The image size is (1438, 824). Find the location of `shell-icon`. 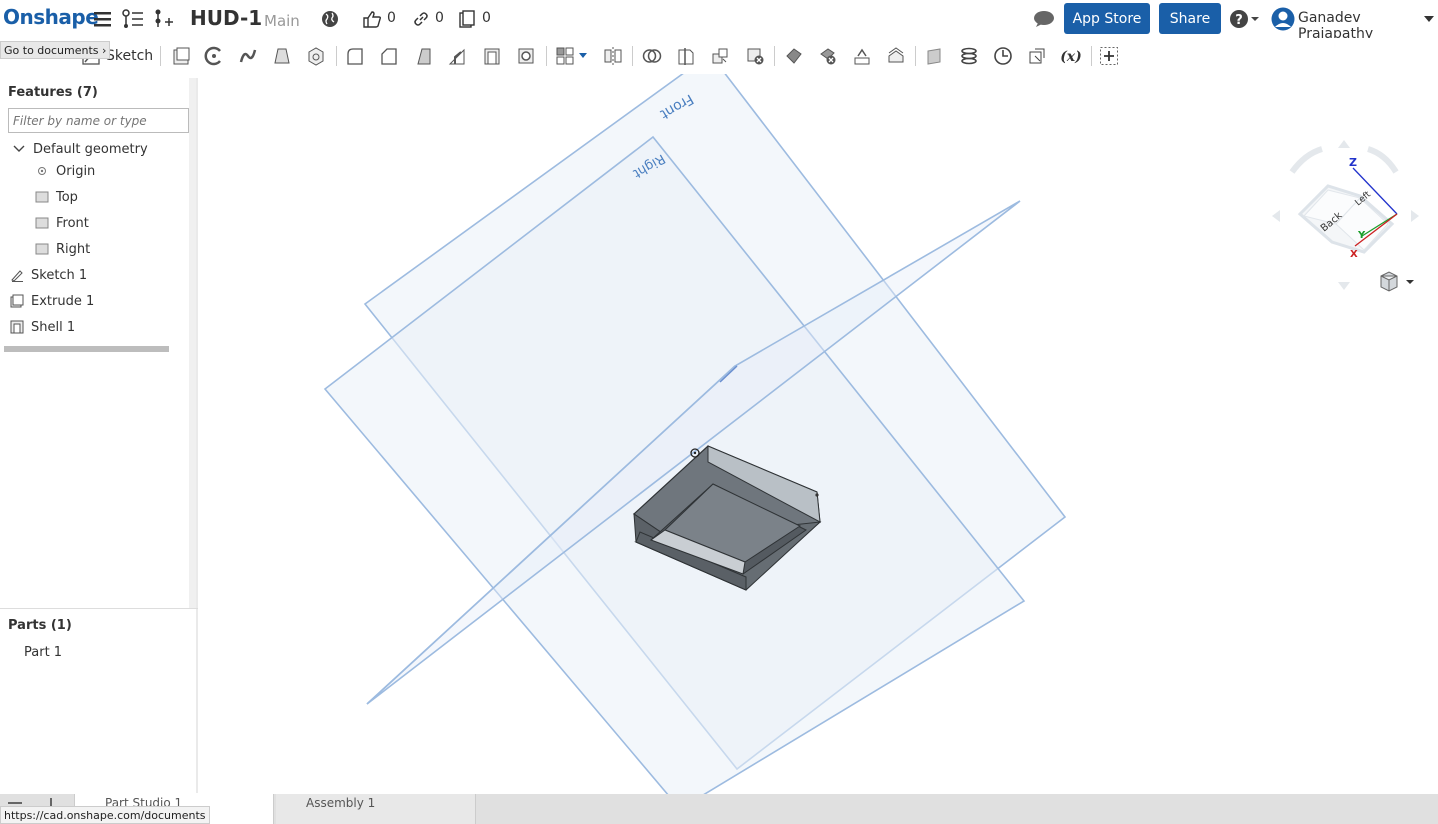

shell-icon is located at coordinates (492, 56).